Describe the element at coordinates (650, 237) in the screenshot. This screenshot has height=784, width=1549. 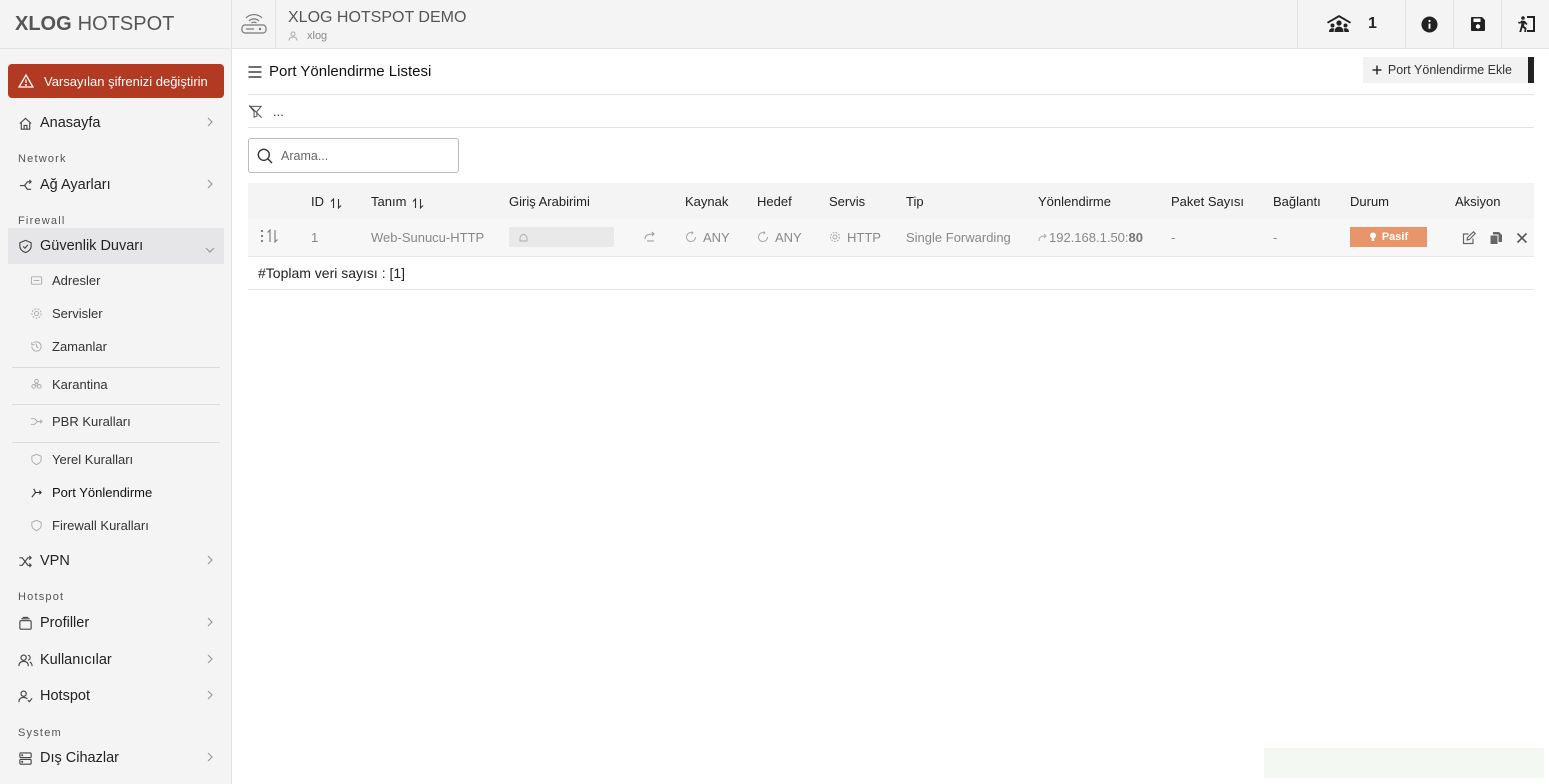
I see `forward-arrow-icon` at that location.